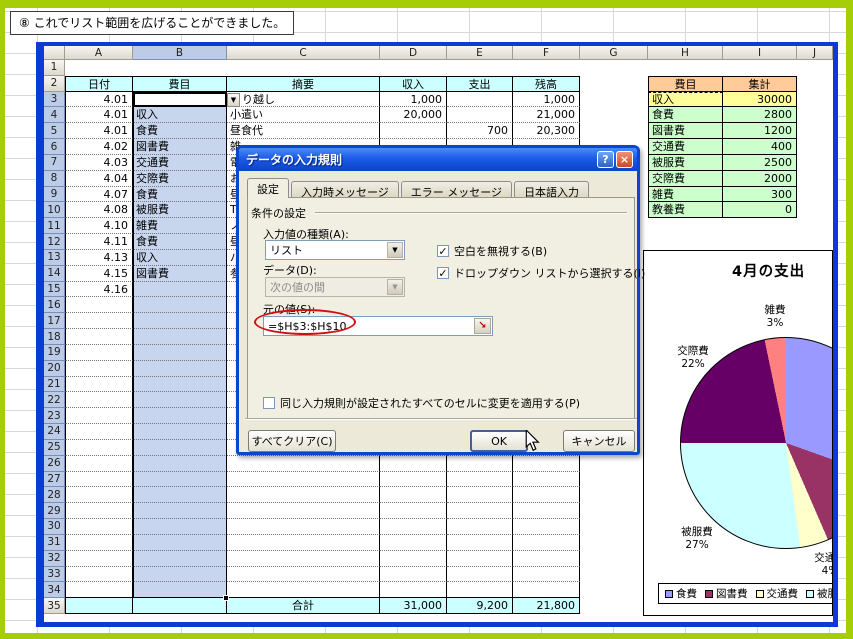 This screenshot has width=853, height=639. I want to click on row-header-13: 13, so click(54, 257).